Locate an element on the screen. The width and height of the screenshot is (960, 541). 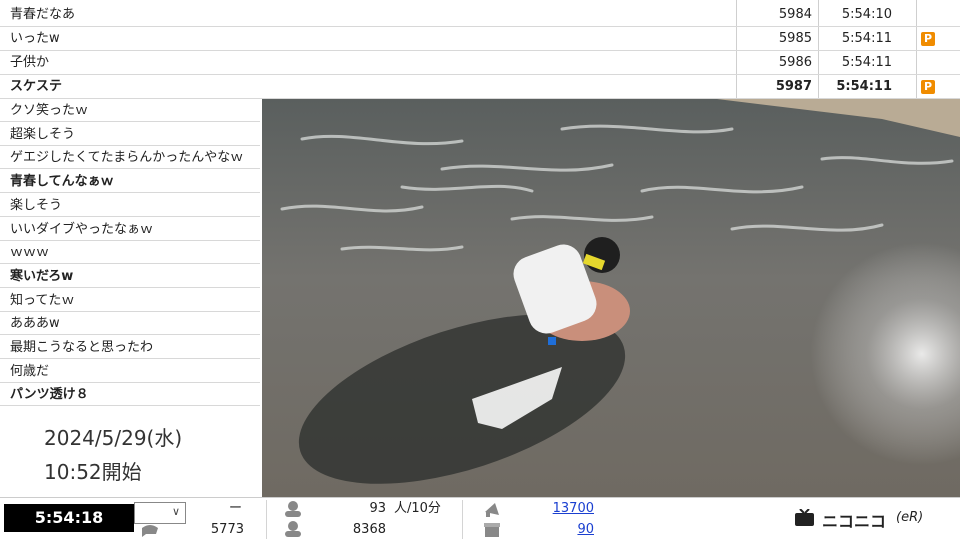
comment-number: 5985 is located at coordinates (795, 38).